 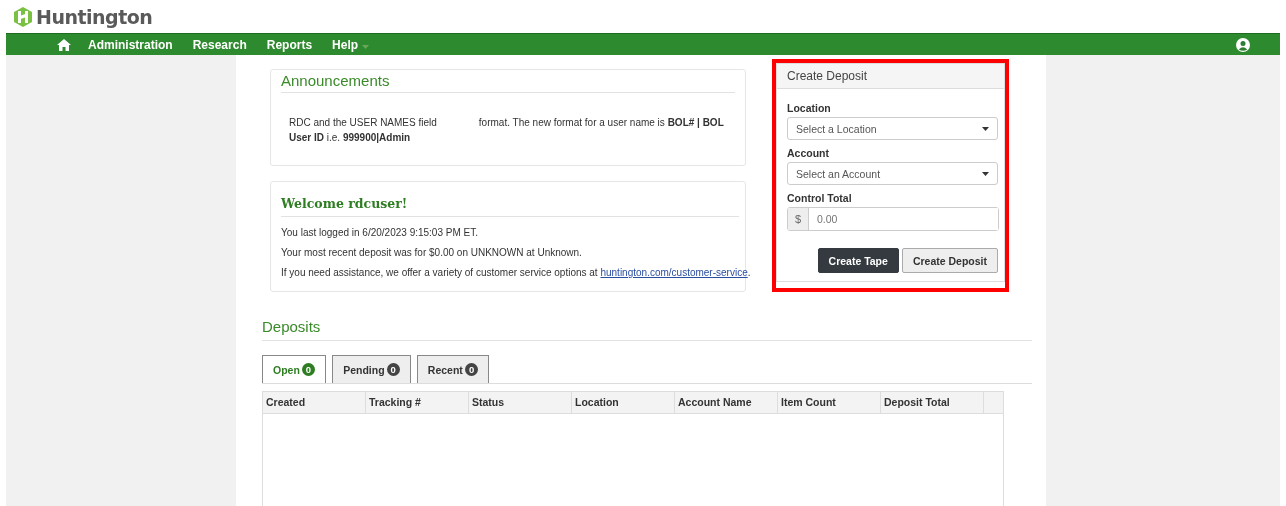 I want to click on nav-link: Research, so click(x=219, y=44).